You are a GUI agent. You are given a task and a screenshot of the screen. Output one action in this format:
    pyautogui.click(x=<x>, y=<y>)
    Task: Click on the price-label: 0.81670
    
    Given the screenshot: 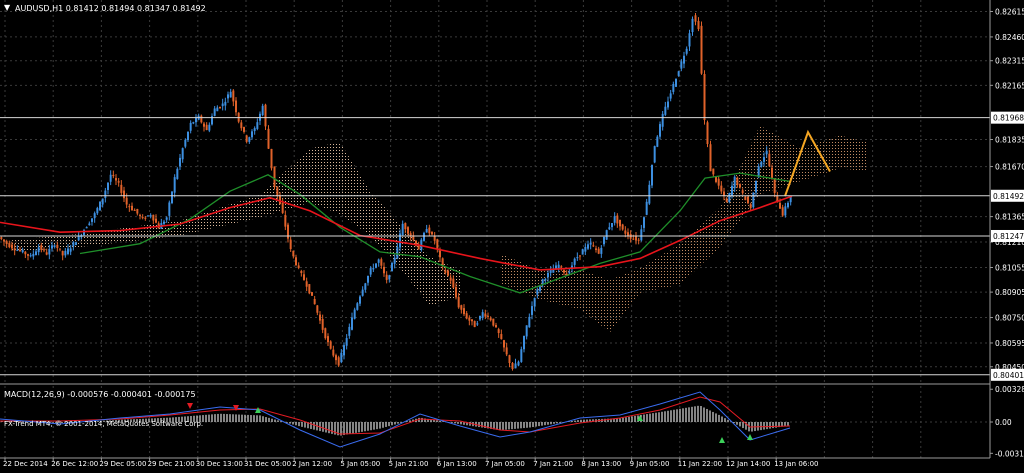 What is the action you would take?
    pyautogui.click(x=1009, y=167)
    